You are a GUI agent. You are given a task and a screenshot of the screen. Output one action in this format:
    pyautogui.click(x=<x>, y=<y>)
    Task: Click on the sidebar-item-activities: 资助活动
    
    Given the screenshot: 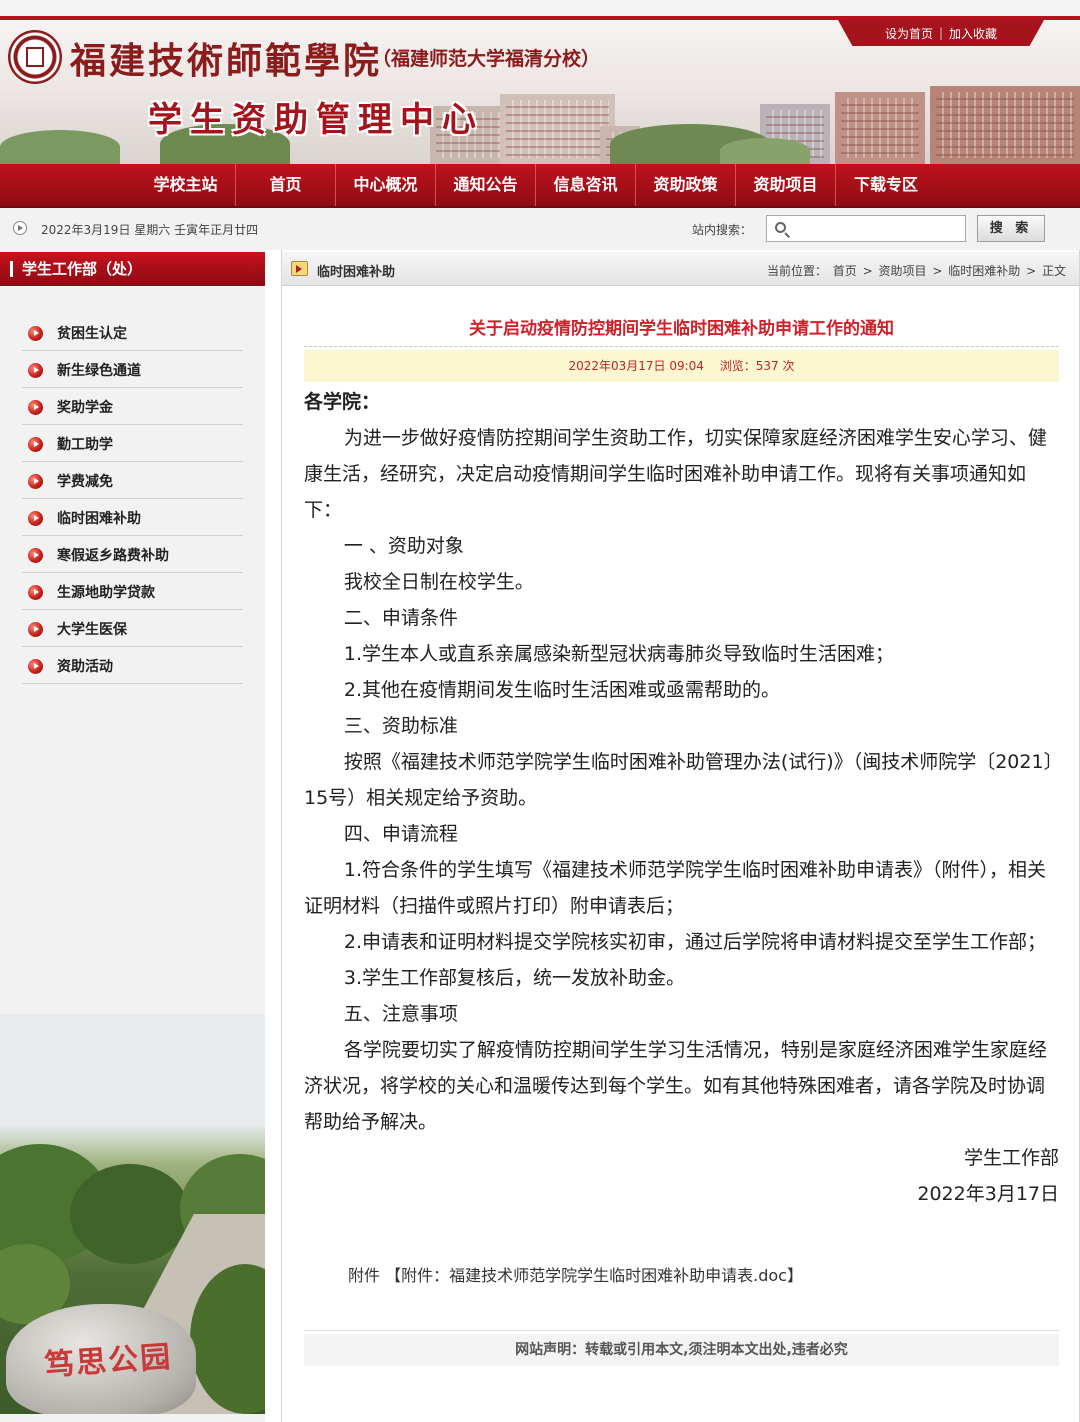 What is the action you would take?
    pyautogui.click(x=132, y=665)
    